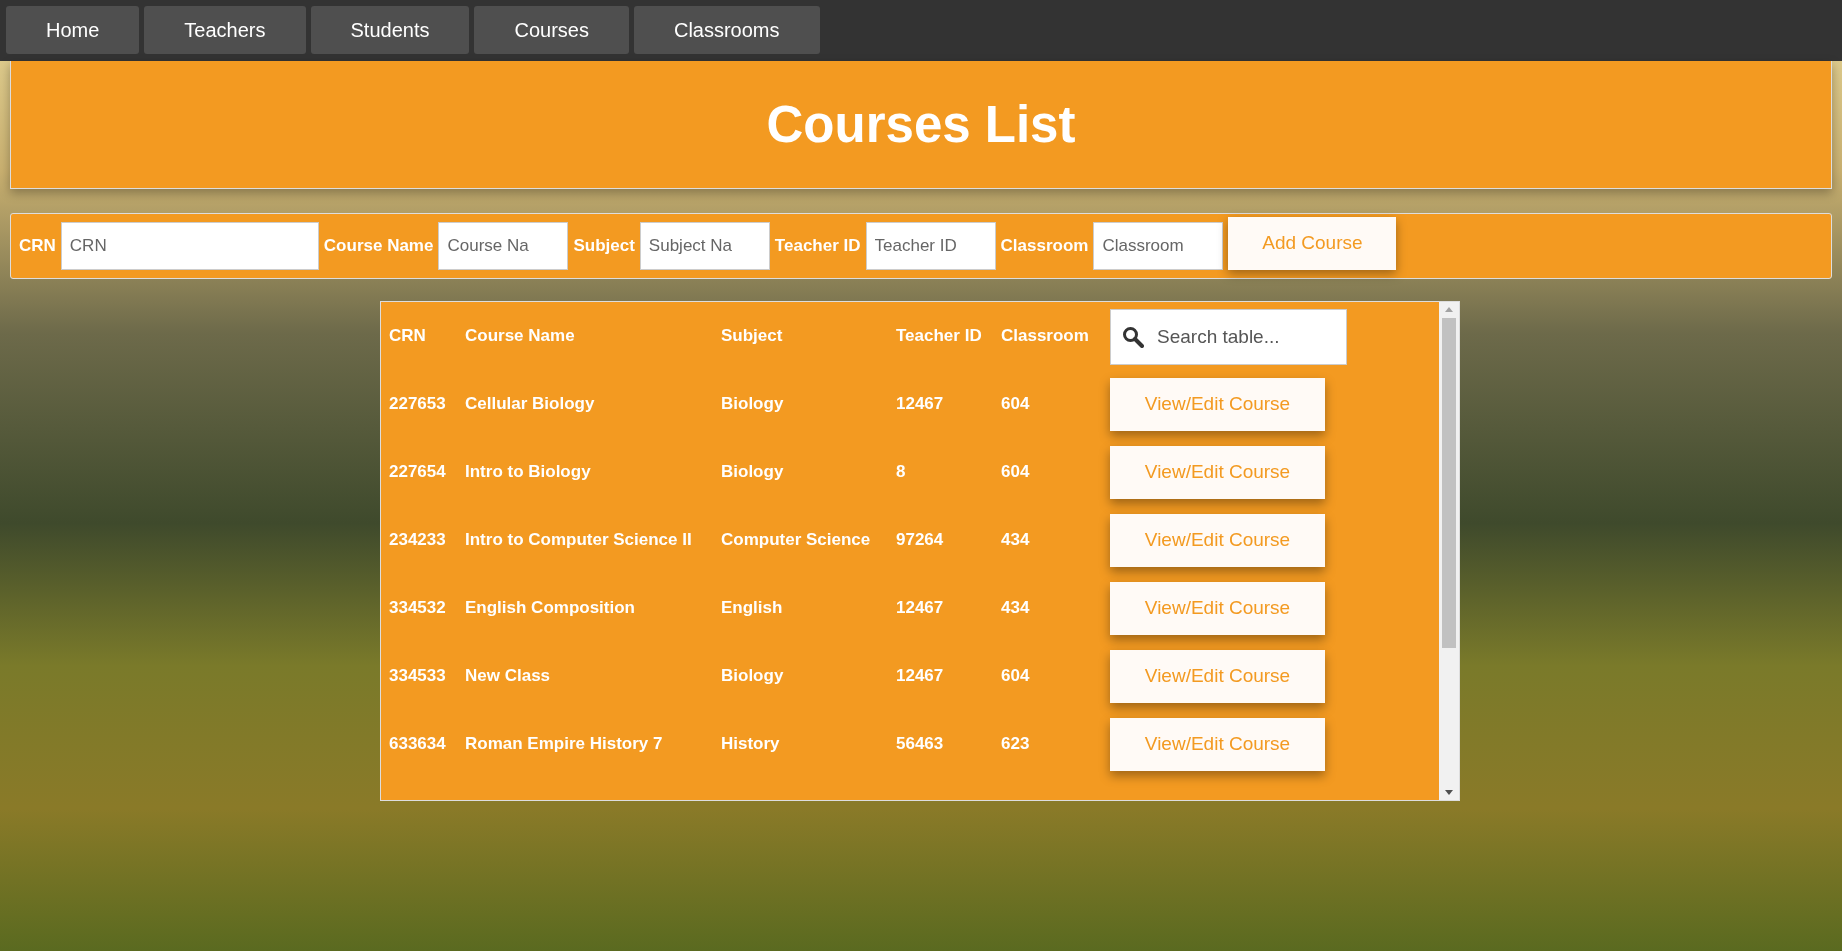 Image resolution: width=1842 pixels, height=951 pixels. What do you see at coordinates (901, 472) in the screenshot?
I see `table-cell-text: 8` at bounding box center [901, 472].